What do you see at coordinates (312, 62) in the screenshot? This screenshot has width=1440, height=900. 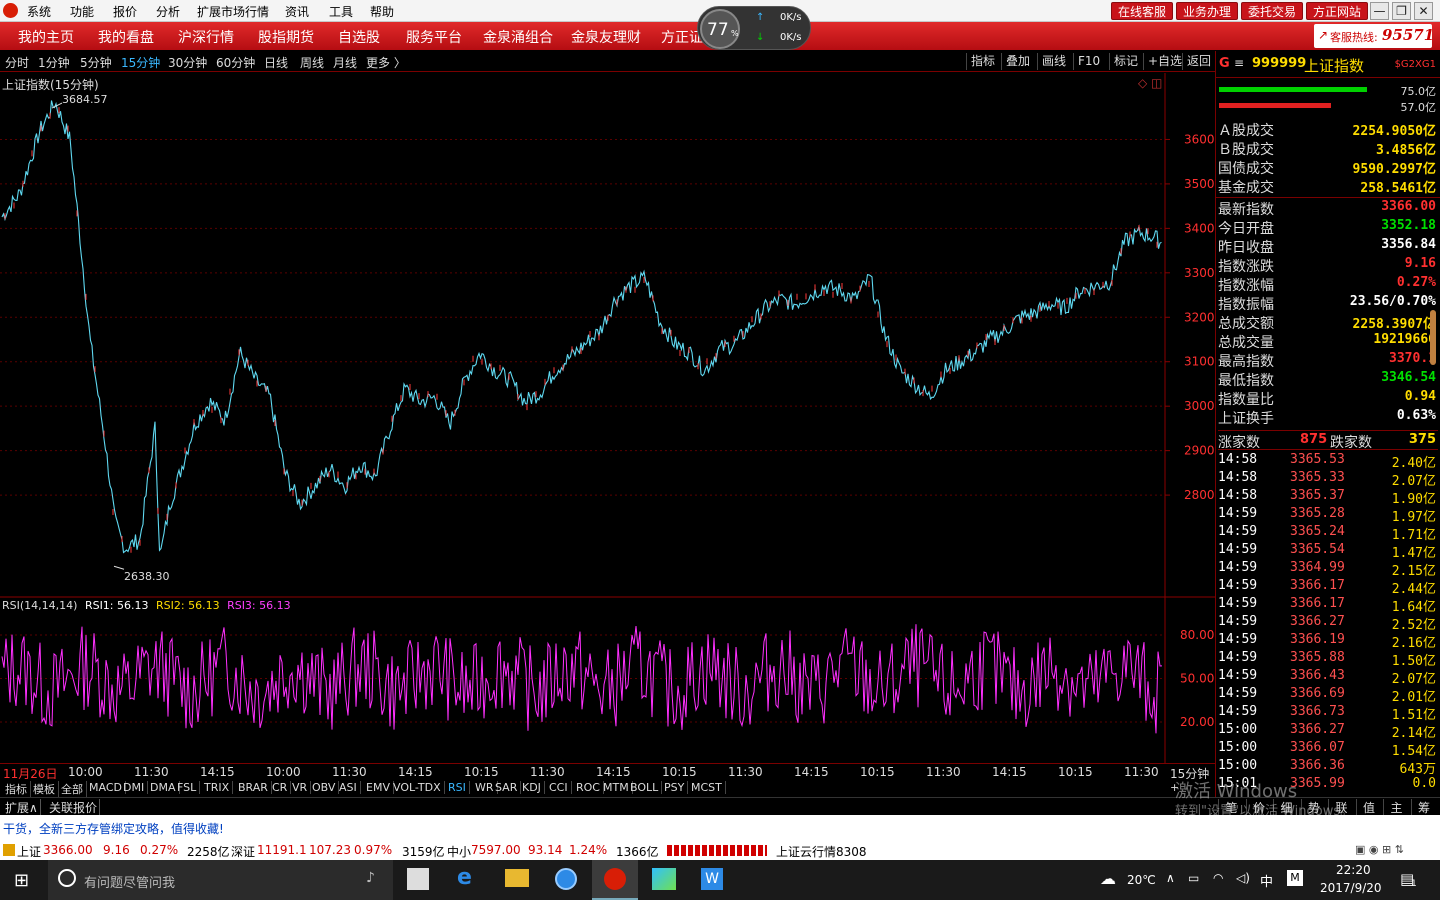 I see `period-tab-7: 周线` at bounding box center [312, 62].